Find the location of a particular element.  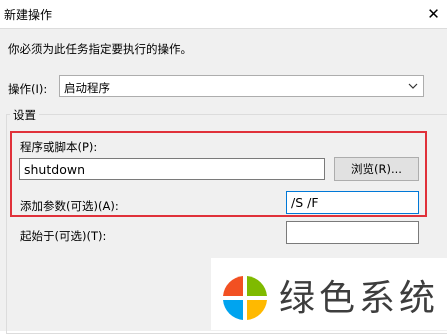

title-bar: 新建操作 ✕ is located at coordinates (223, 14).